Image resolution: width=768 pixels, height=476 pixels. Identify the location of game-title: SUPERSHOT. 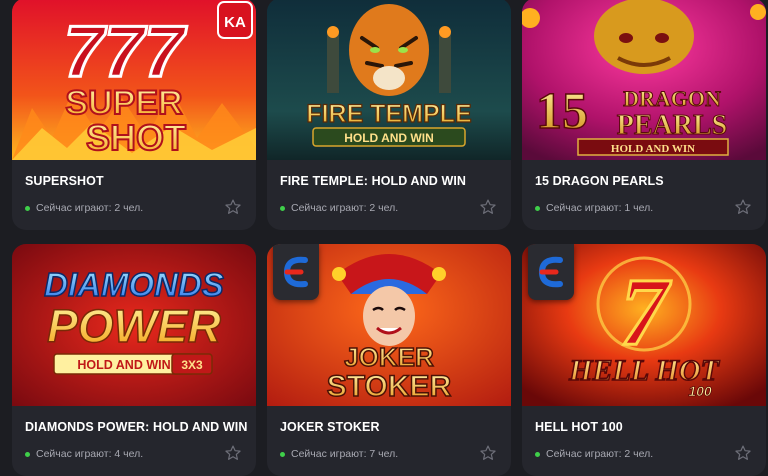
(64, 181).